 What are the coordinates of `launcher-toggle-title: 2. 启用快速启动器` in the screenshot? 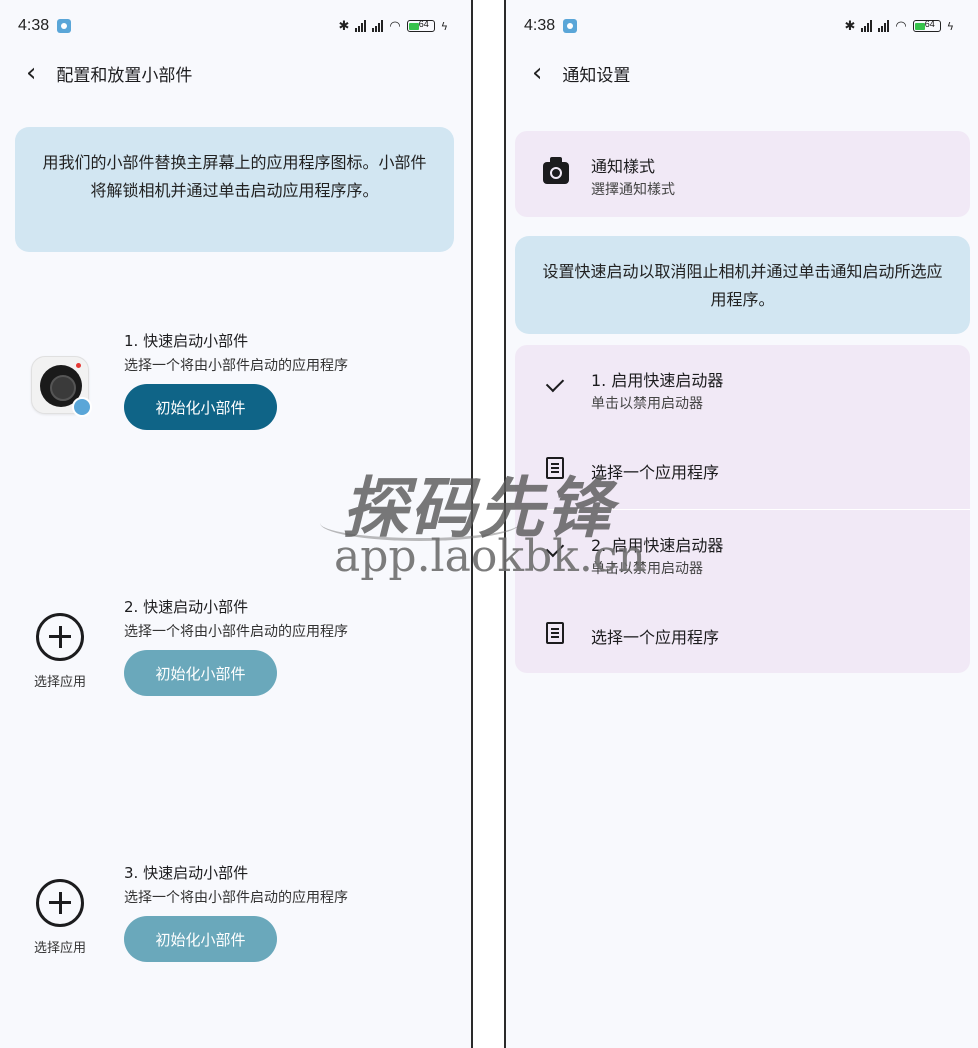 It's located at (657, 545).